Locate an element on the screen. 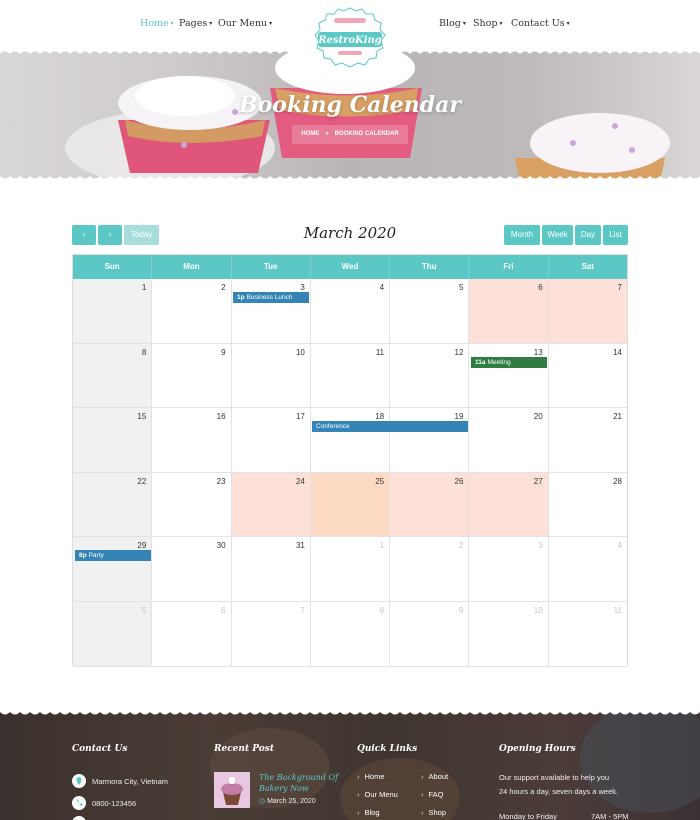 Image resolution: width=700 pixels, height=820 pixels. view-week-button: Week is located at coordinates (557, 235).